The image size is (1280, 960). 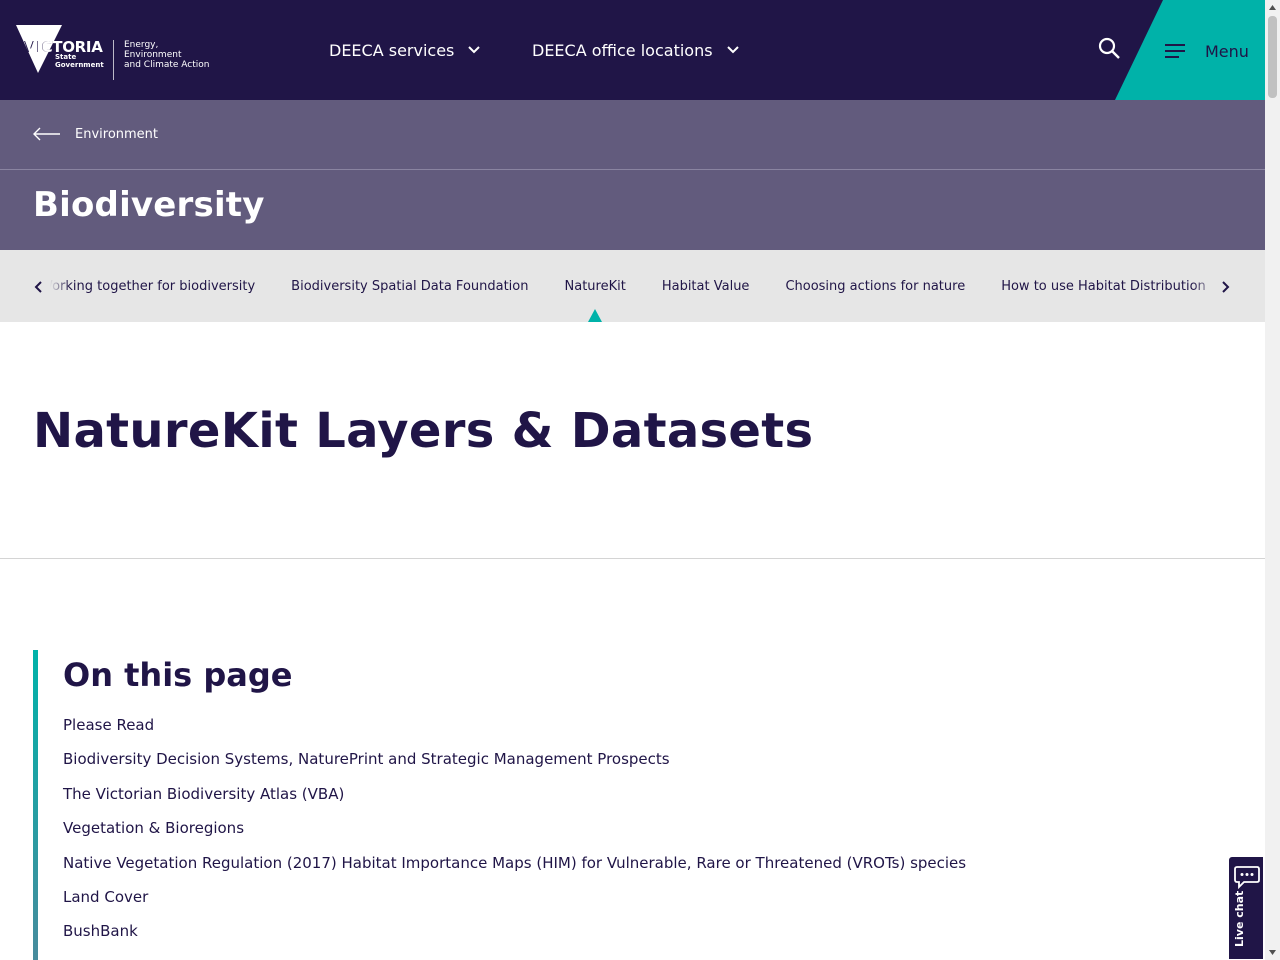 What do you see at coordinates (35, 805) in the screenshot?
I see `toc-accent-bar` at bounding box center [35, 805].